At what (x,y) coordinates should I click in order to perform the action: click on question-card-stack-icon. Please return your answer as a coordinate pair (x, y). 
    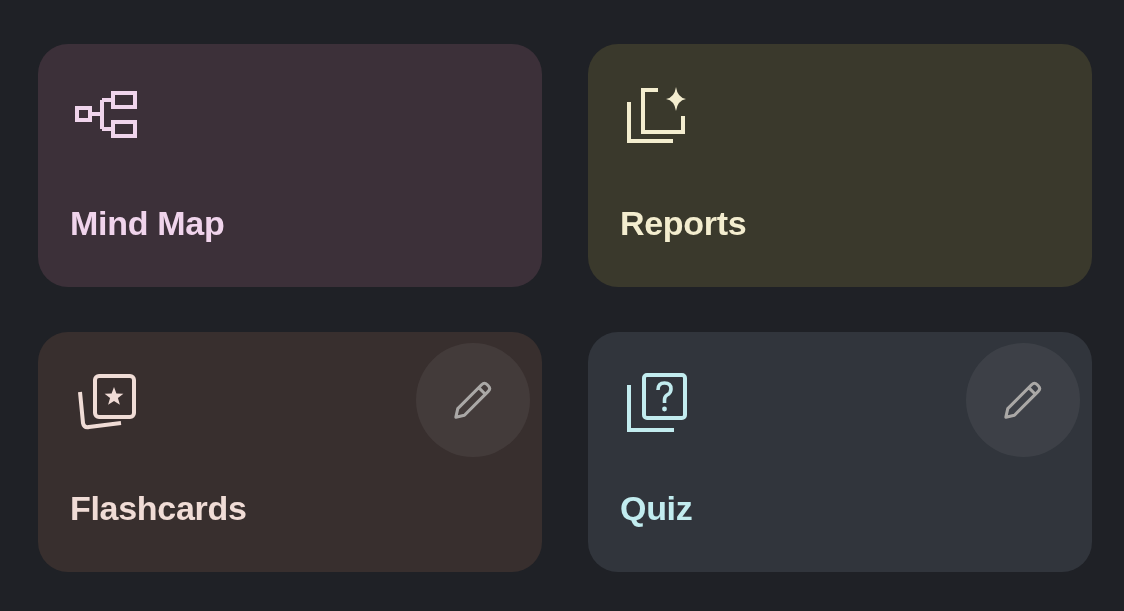
    Looking at the image, I should click on (656, 402).